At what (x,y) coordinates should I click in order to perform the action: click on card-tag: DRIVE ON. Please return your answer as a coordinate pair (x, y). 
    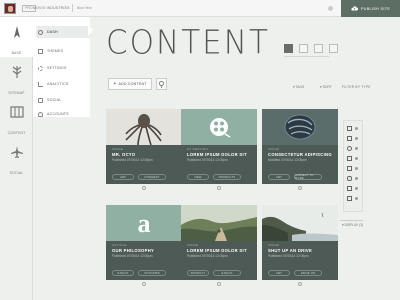
    Looking at the image, I should click on (308, 273).